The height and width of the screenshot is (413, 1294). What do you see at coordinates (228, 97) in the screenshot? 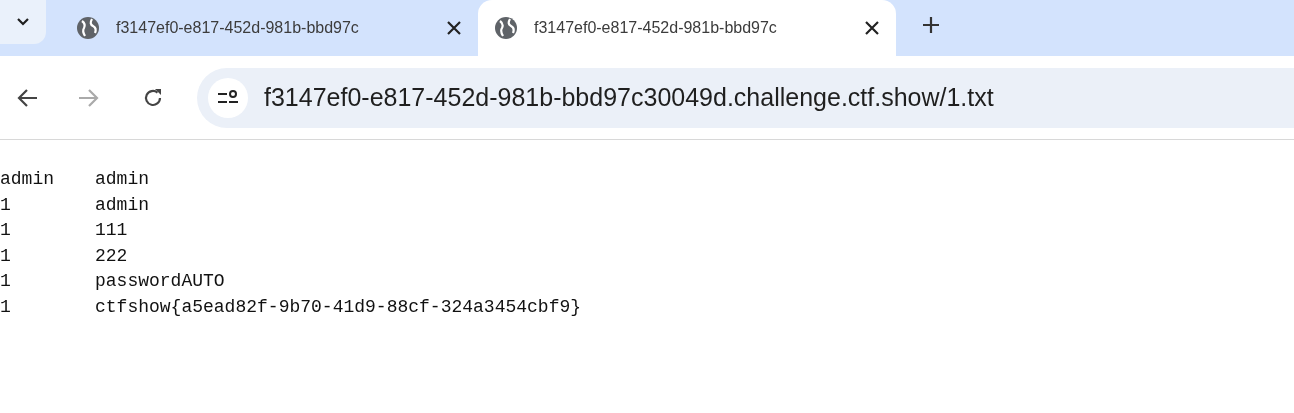
I see `site-info-button` at bounding box center [228, 97].